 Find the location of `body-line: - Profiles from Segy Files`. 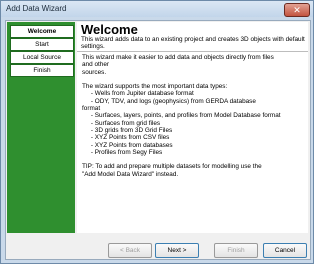

body-line: - Profiles from Segy Files is located at coordinates (122, 152).